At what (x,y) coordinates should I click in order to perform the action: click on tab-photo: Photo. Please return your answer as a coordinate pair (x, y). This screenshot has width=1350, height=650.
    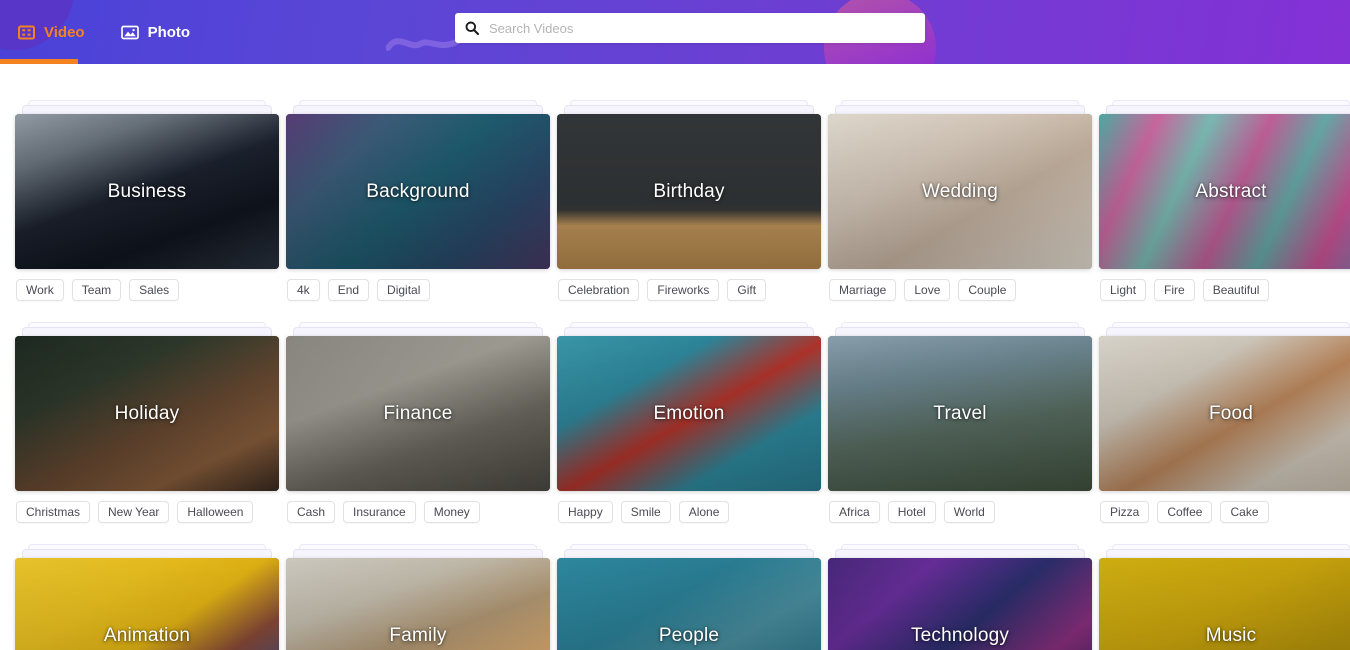
    Looking at the image, I should click on (156, 32).